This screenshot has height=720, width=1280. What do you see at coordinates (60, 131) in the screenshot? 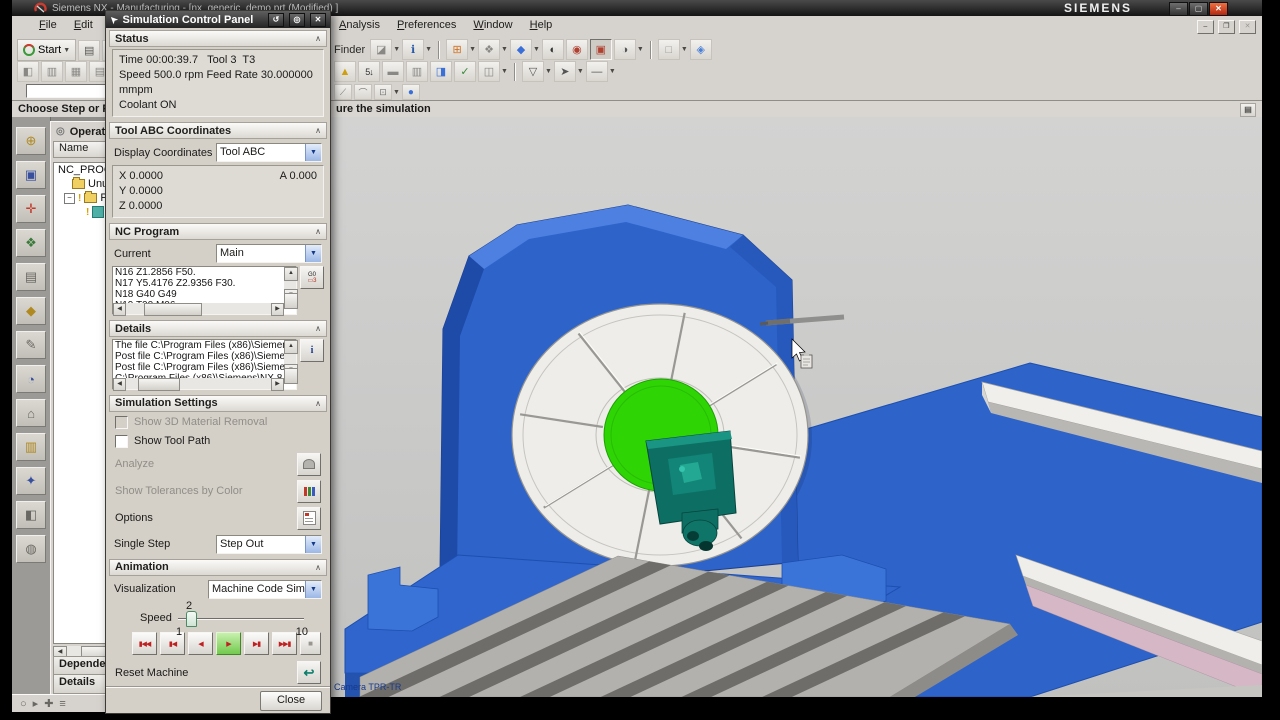
I see `navigator-pin-icon: ◎` at bounding box center [60, 131].